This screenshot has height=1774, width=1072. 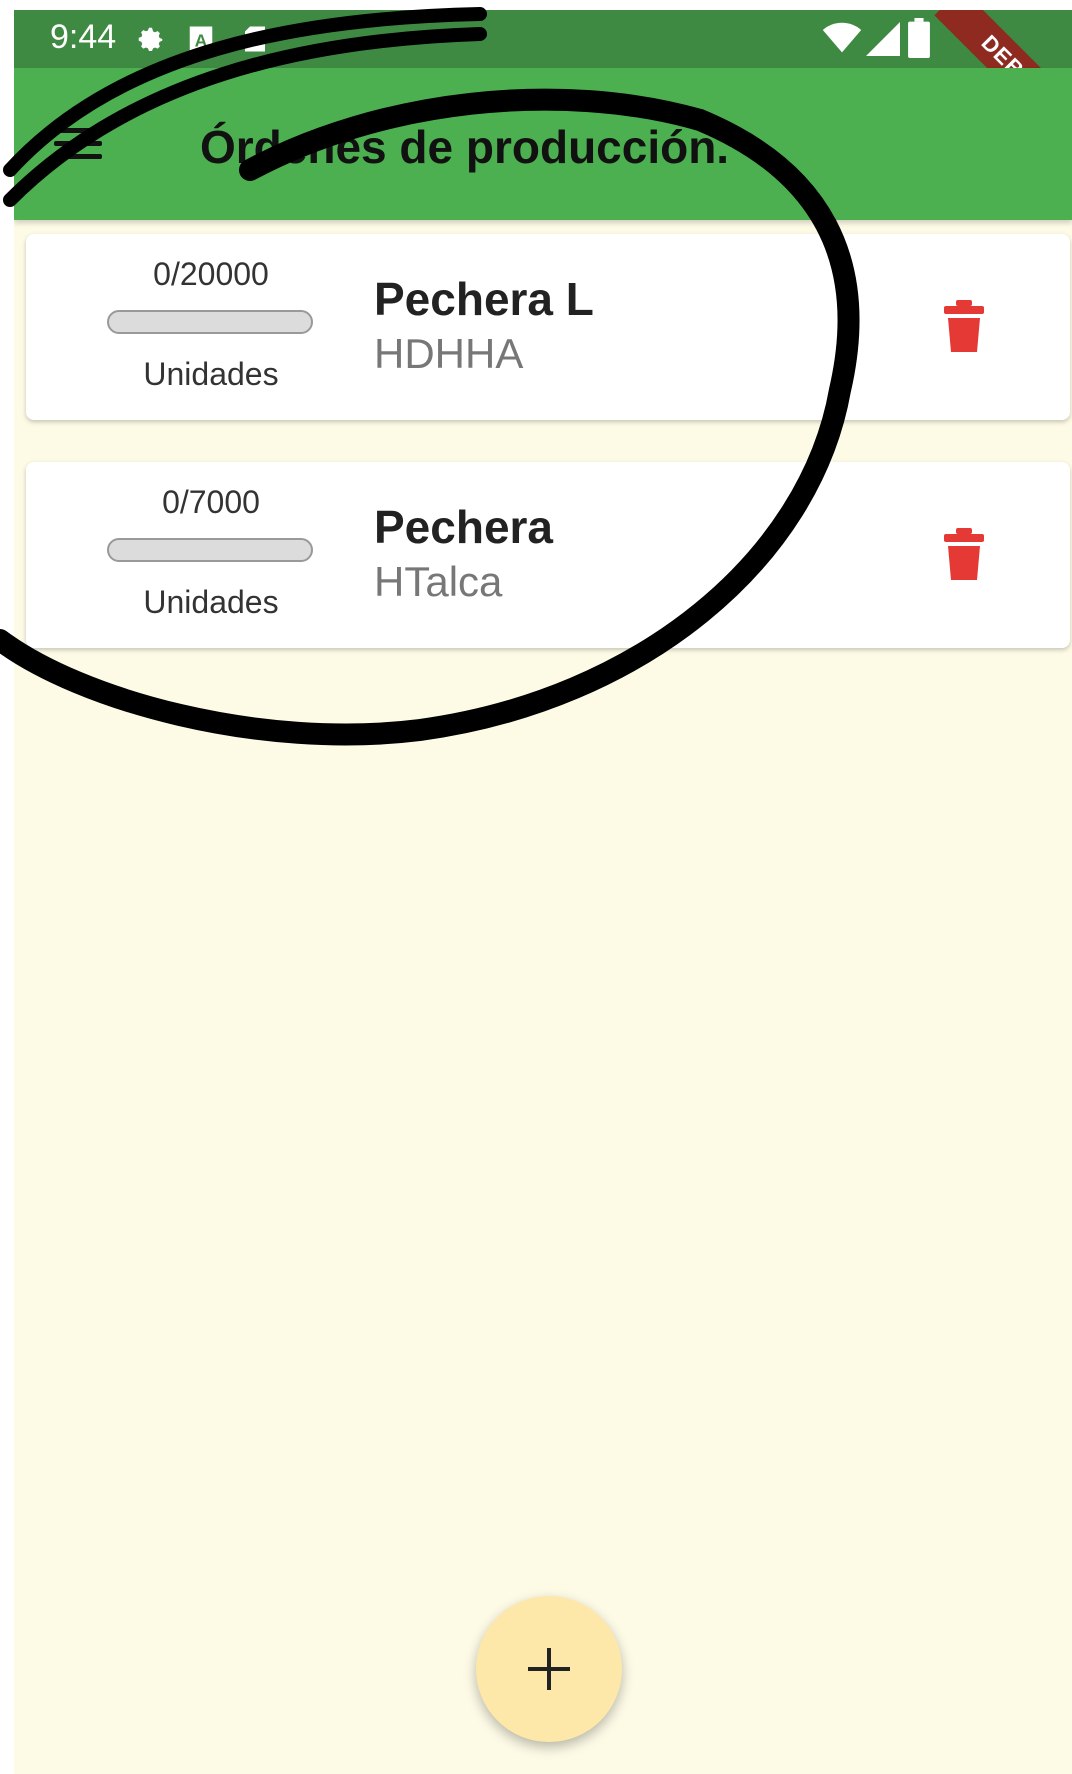 I want to click on sd-card-icon, so click(x=255, y=39).